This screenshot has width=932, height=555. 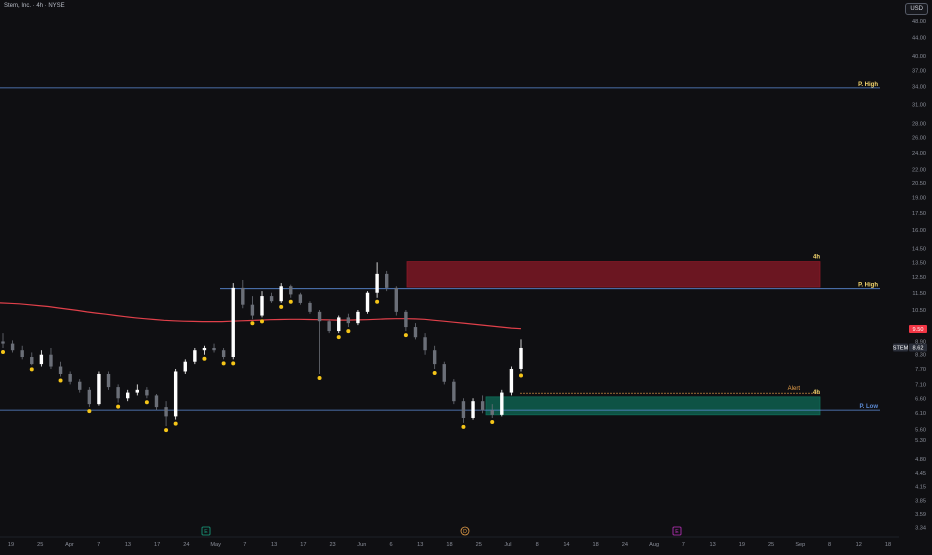 I want to click on y-tick-label: 3.59, so click(x=920, y=515).